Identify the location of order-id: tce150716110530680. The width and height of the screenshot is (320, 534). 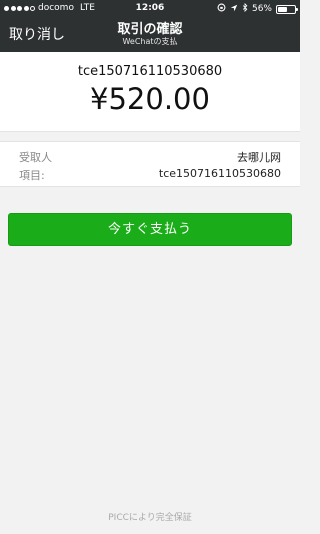
(150, 71).